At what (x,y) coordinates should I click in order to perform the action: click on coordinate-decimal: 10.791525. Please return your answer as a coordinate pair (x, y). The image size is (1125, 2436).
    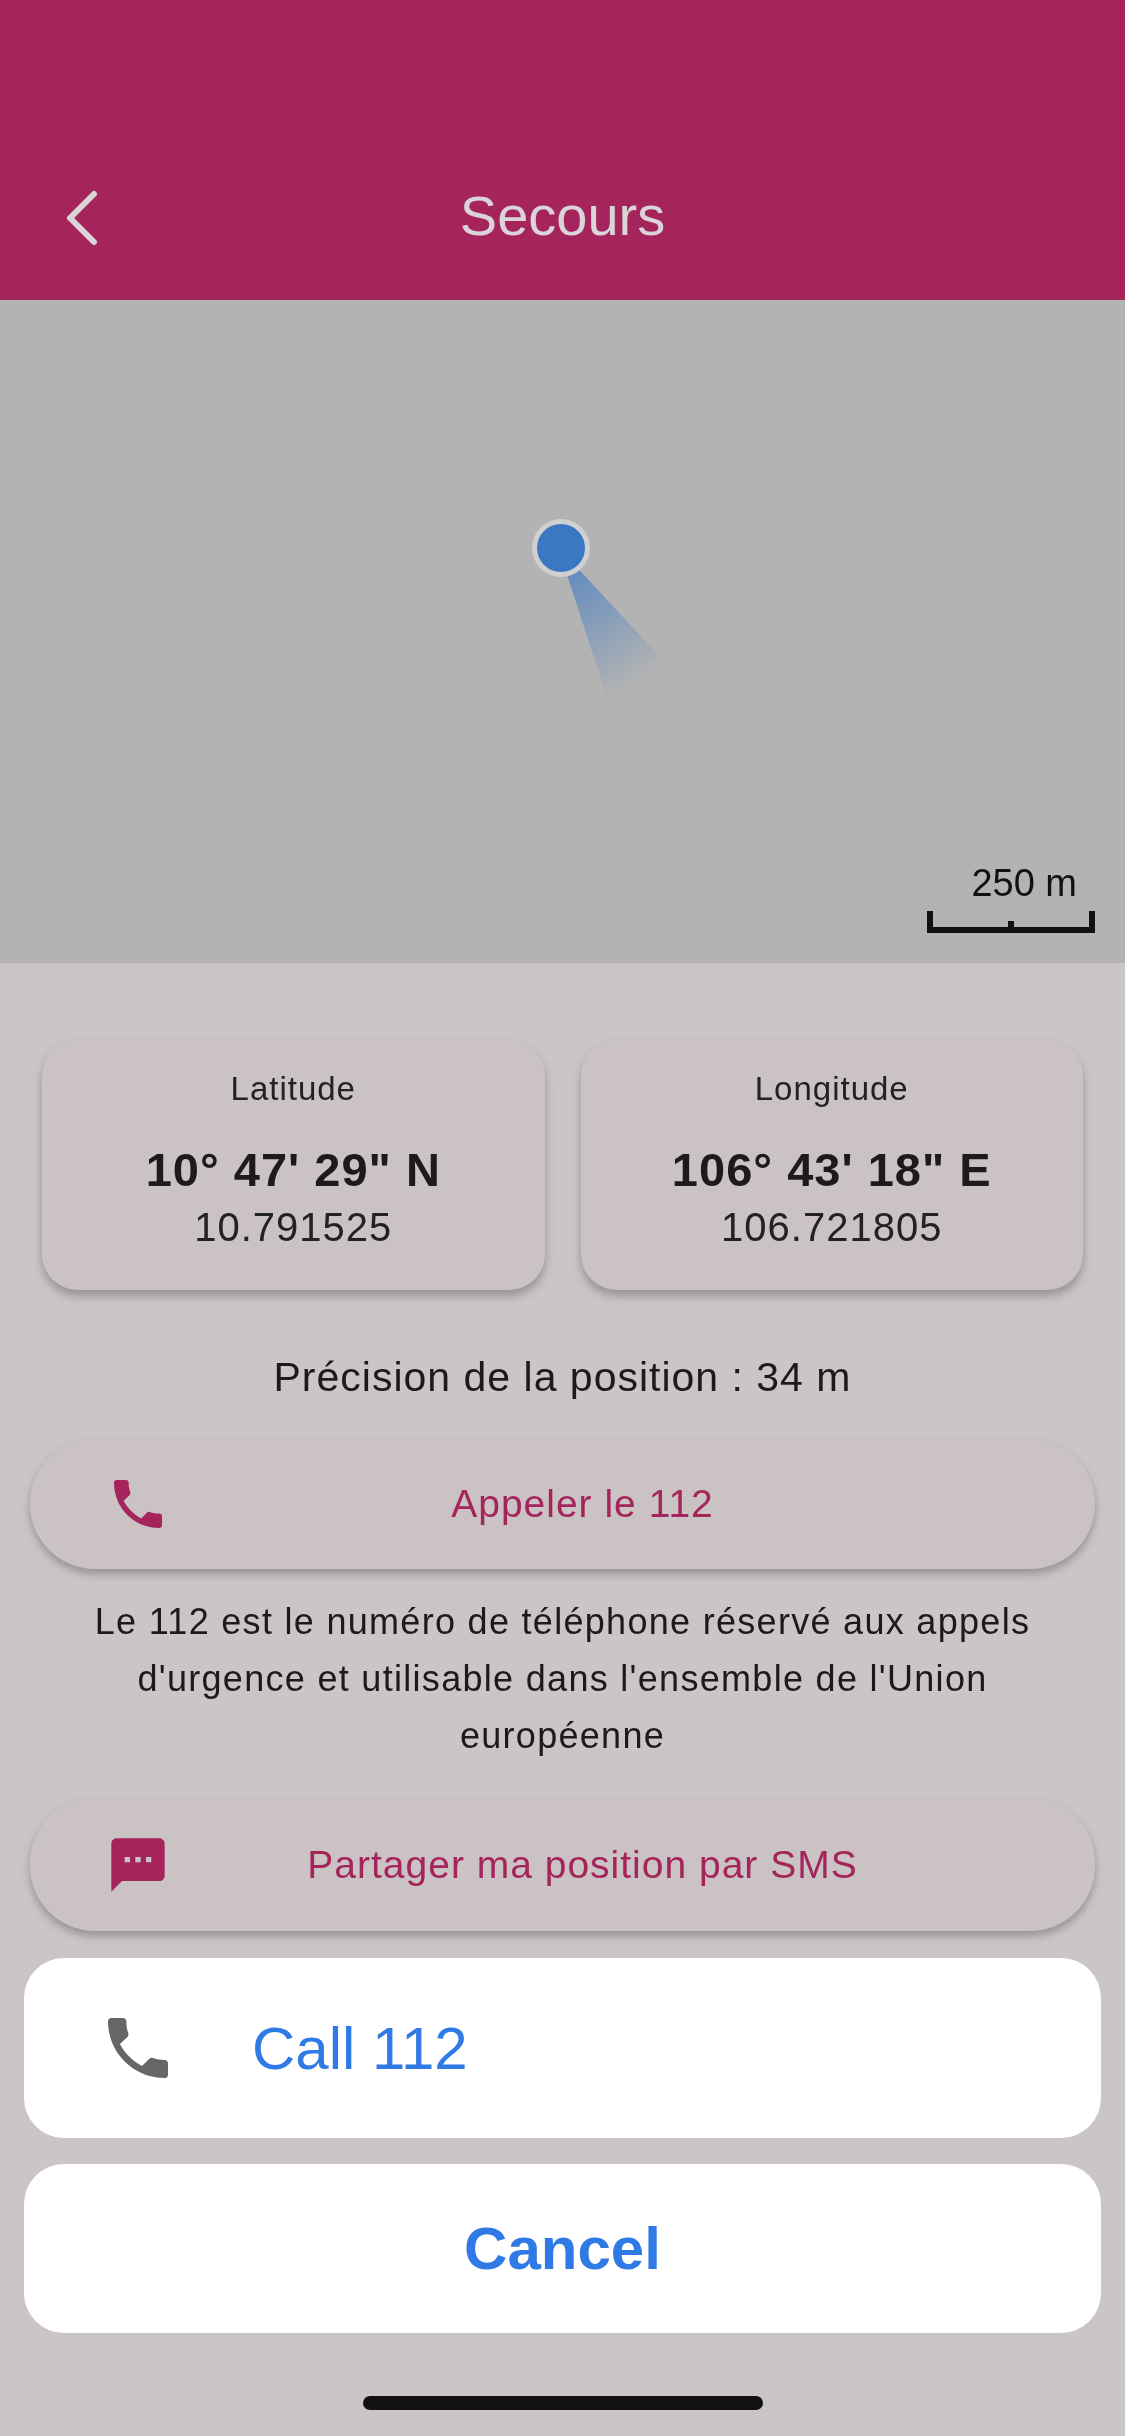
    Looking at the image, I should click on (293, 1227).